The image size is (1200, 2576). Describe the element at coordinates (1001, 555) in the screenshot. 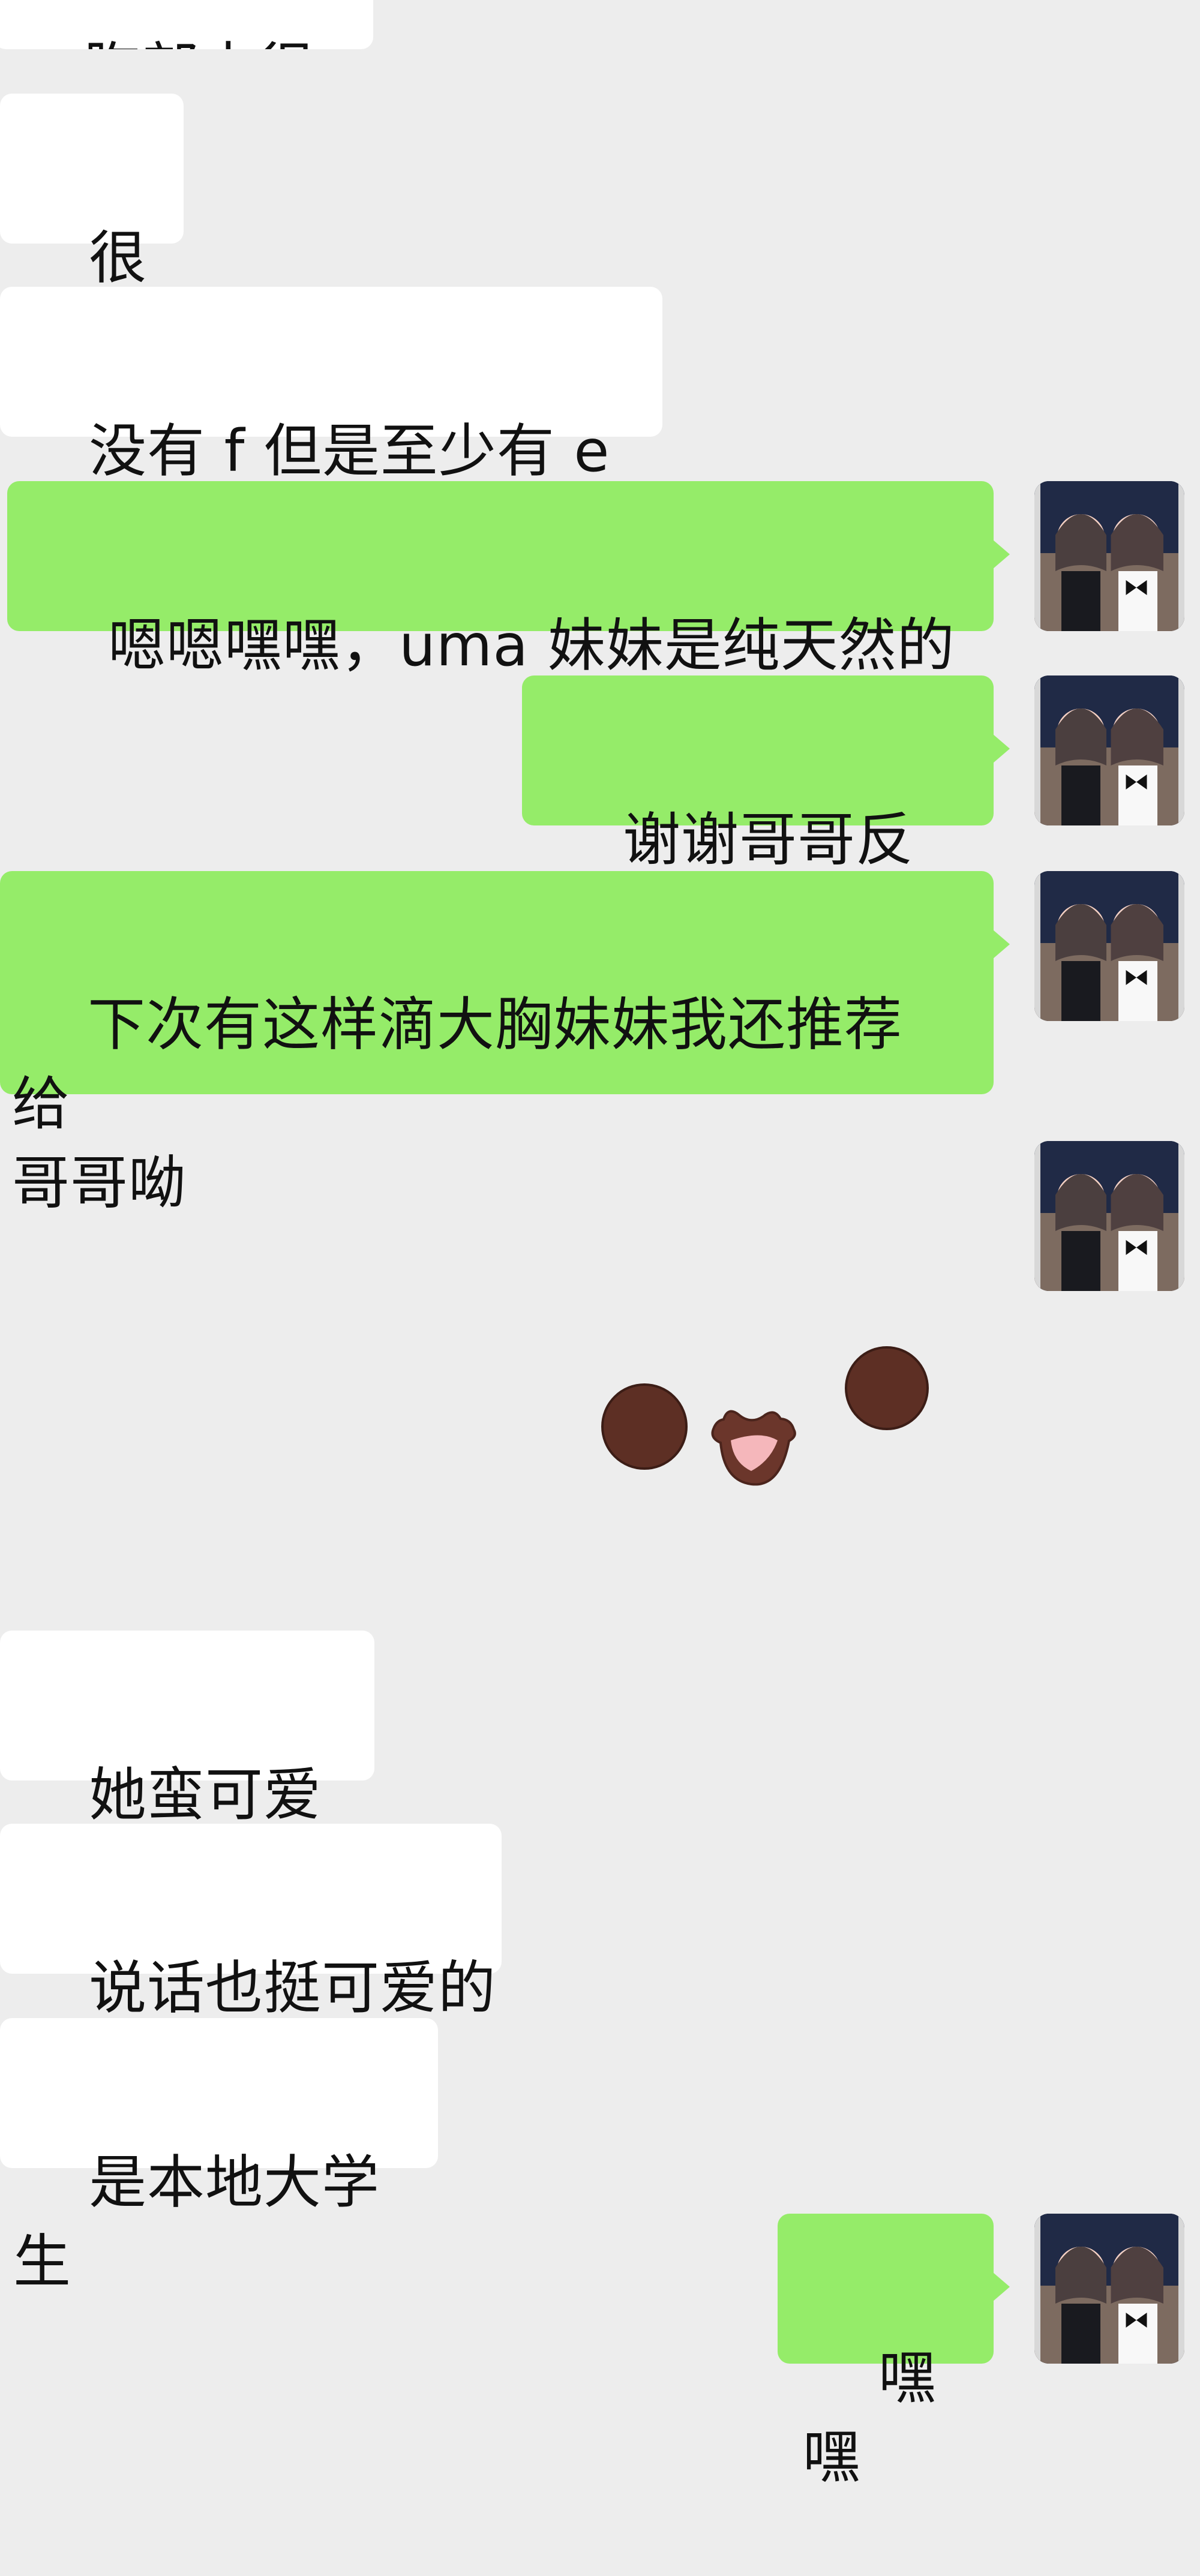

I see `message-right-1-tail` at that location.